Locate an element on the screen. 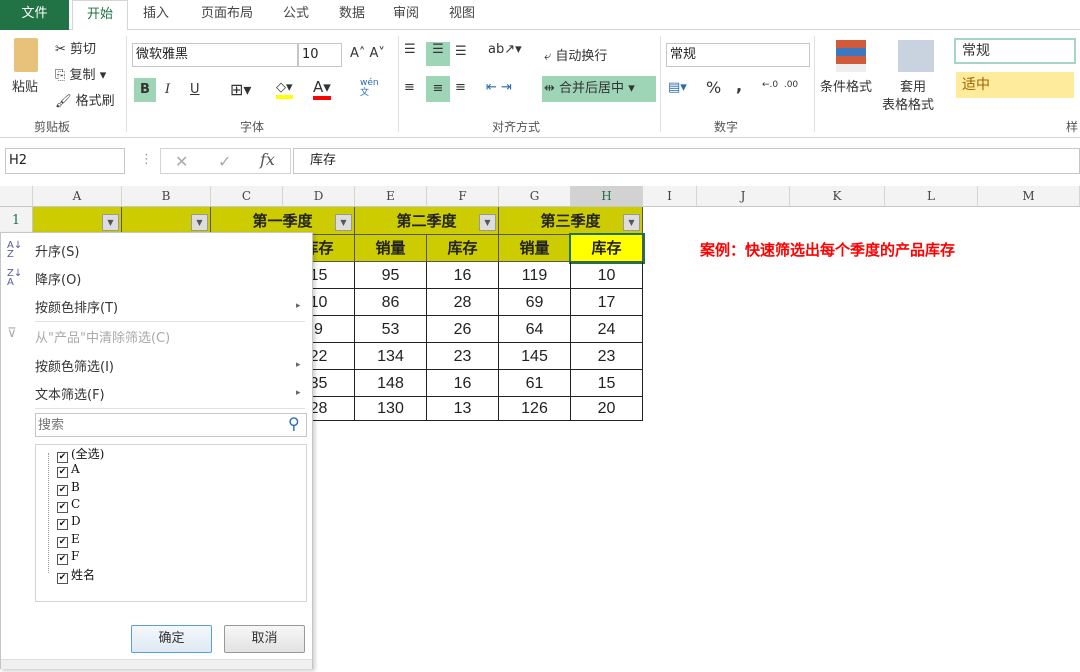 The height and width of the screenshot is (672, 1080). currency-icon: ▤▾ is located at coordinates (677, 87).